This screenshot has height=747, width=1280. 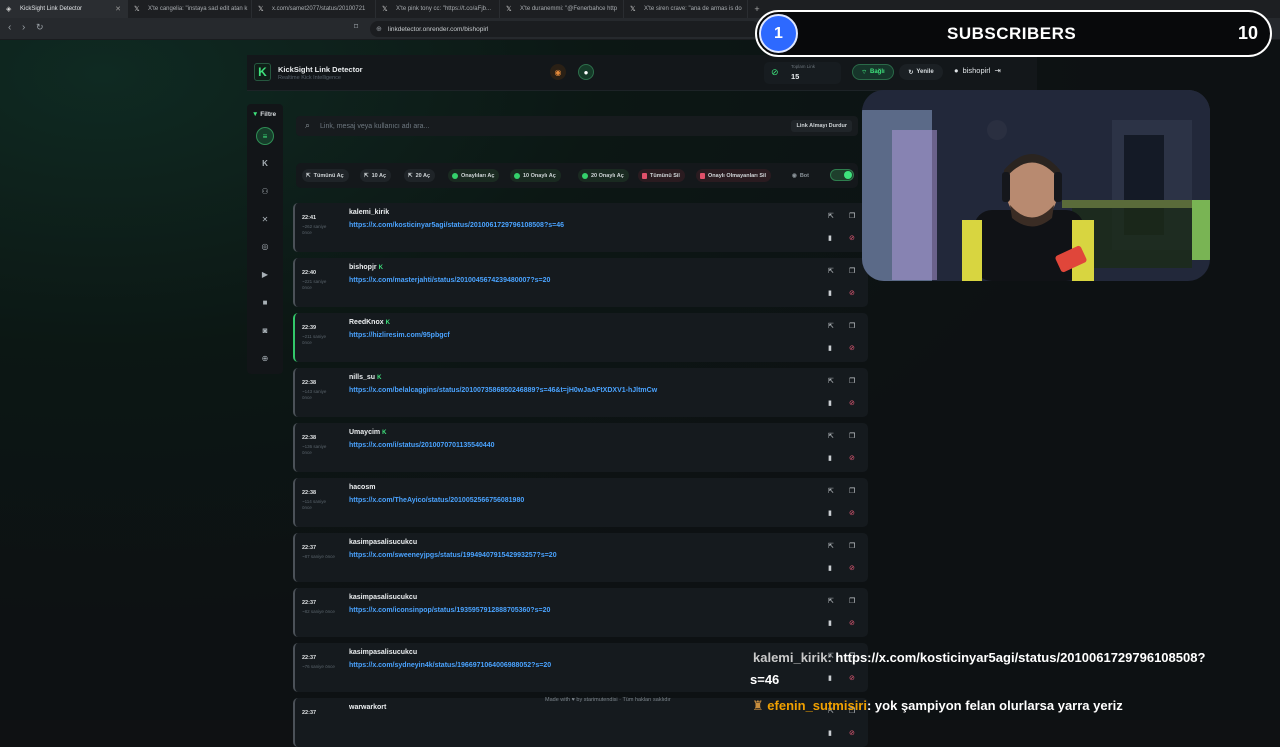 I want to click on refresh-button: ↻ Yenile, so click(x=921, y=72).